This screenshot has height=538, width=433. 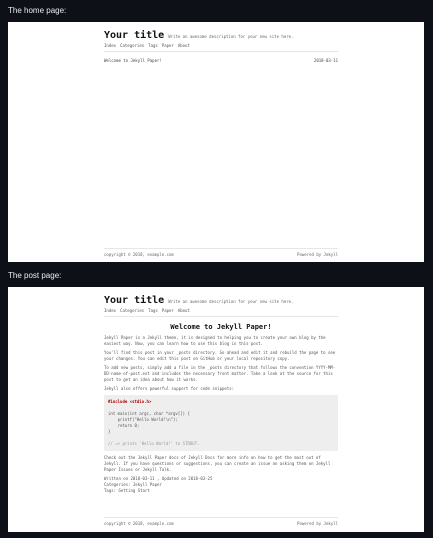 What do you see at coordinates (133, 60) in the screenshot?
I see `post-link: Welcome to Jekyll Paper!` at bounding box center [133, 60].